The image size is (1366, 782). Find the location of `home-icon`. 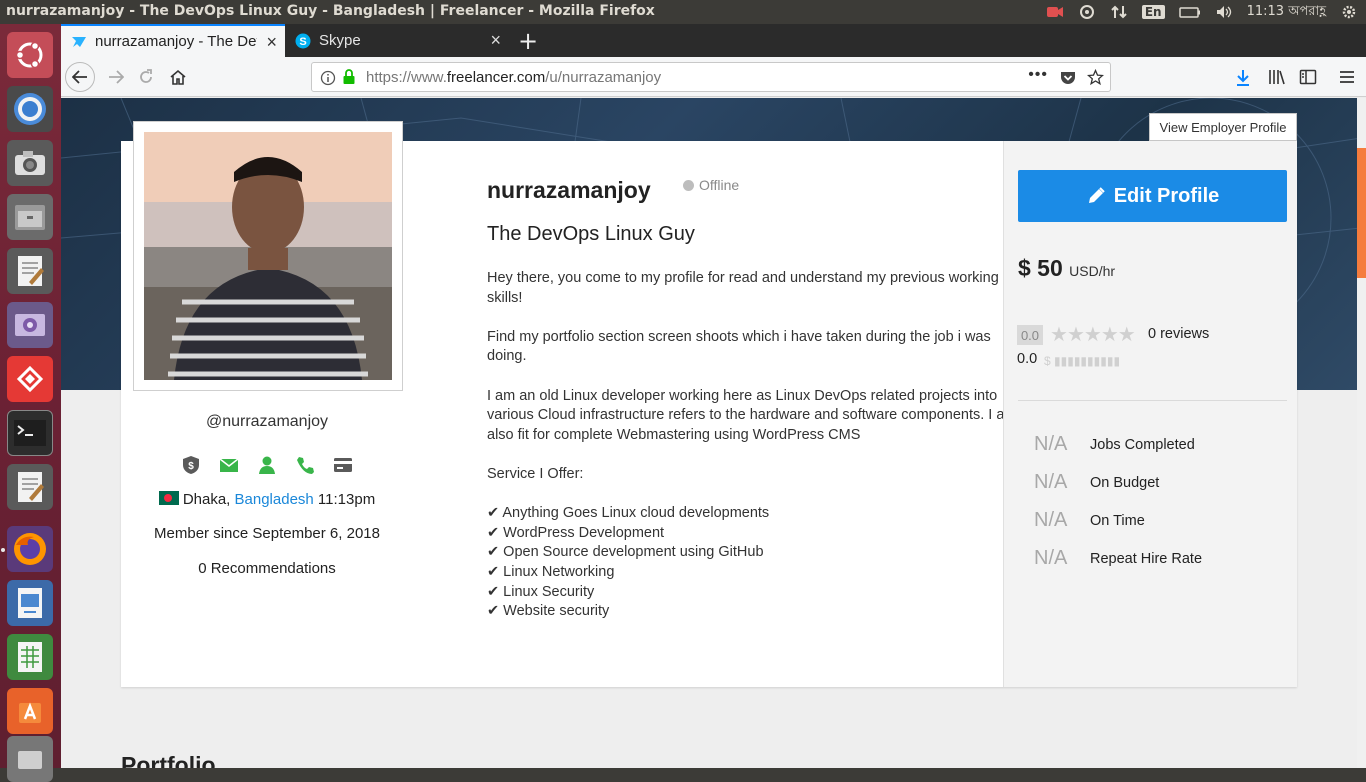

home-icon is located at coordinates (178, 77).